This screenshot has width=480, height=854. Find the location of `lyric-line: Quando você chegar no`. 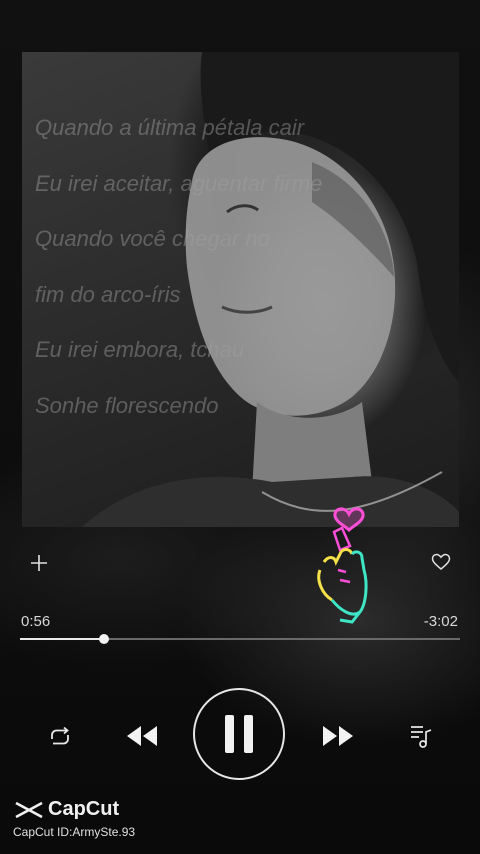

lyric-line: Quando você chegar no is located at coordinates (152, 238).